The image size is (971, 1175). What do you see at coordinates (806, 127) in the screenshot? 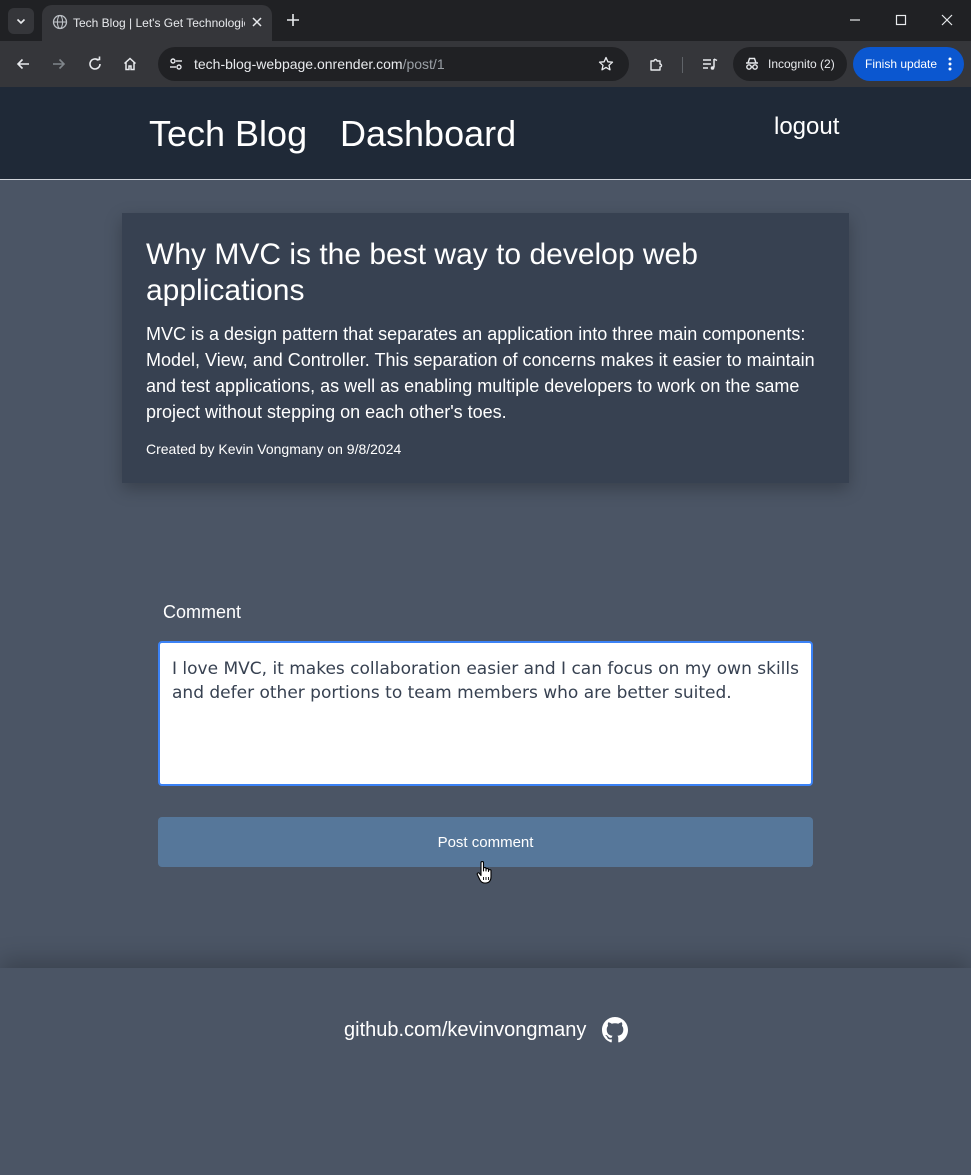
I see `logout-link: logout` at bounding box center [806, 127].